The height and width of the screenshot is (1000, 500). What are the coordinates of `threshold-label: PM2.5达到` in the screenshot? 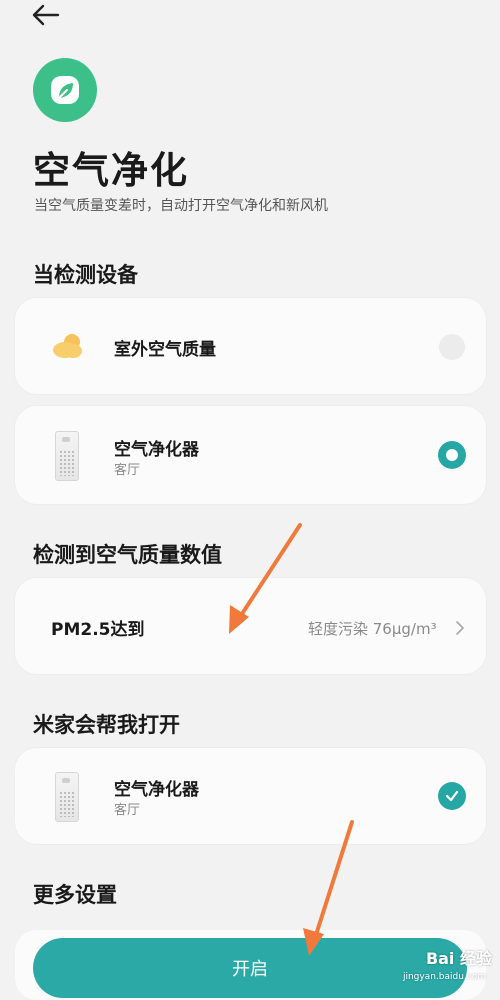 It's located at (98, 630).